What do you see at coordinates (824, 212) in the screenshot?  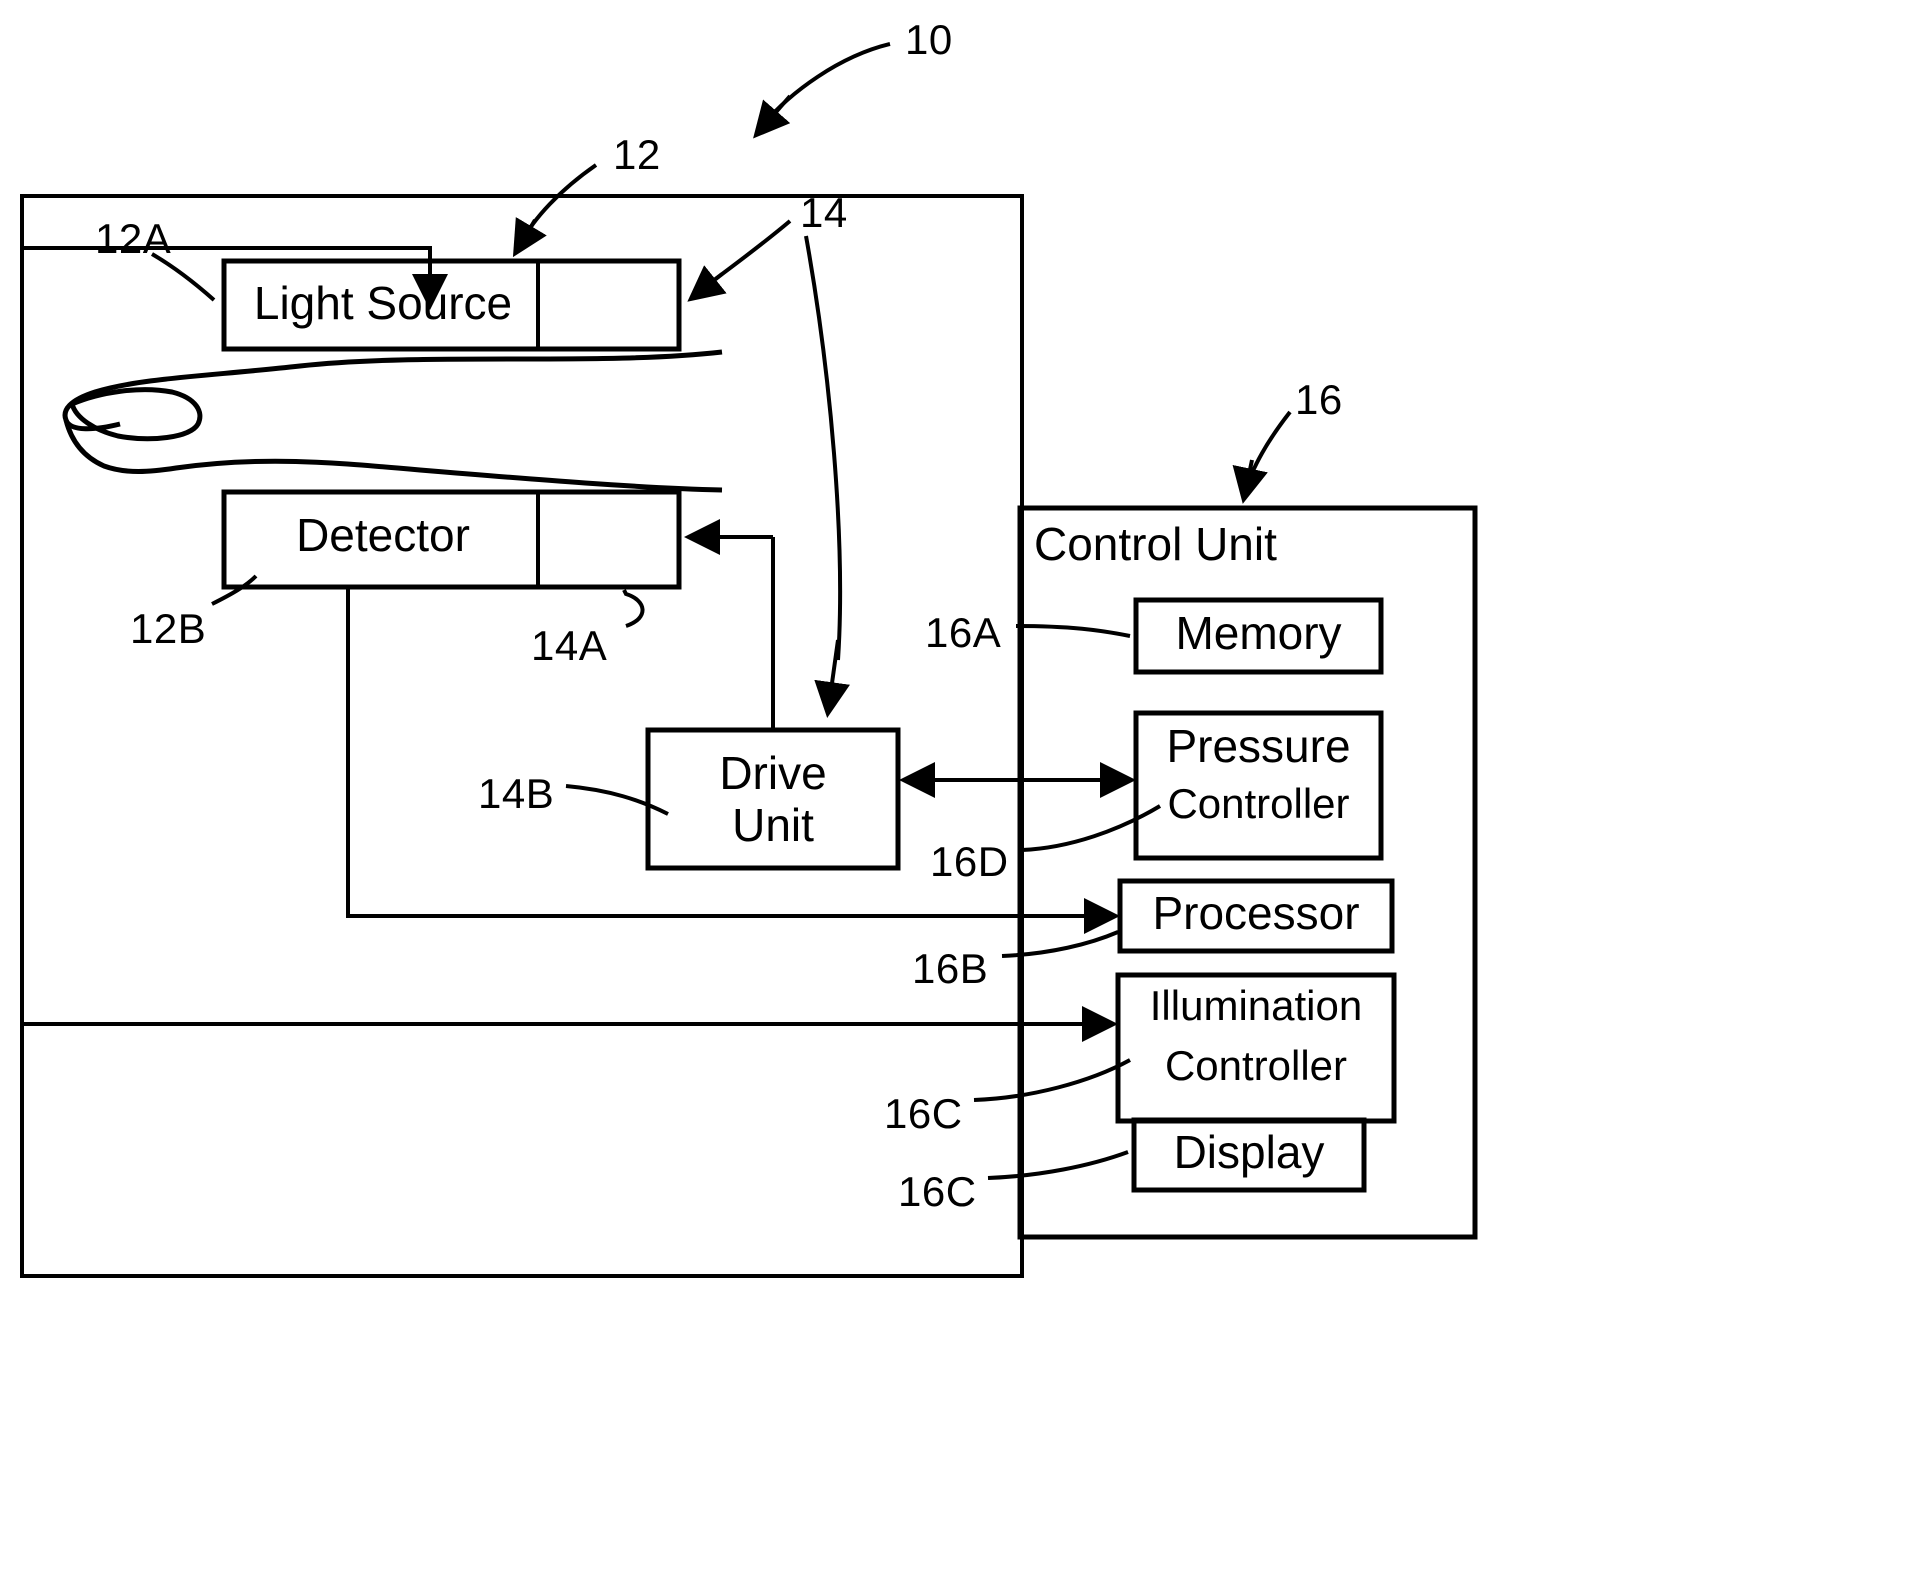 I see `ref-label-14: 14` at bounding box center [824, 212].